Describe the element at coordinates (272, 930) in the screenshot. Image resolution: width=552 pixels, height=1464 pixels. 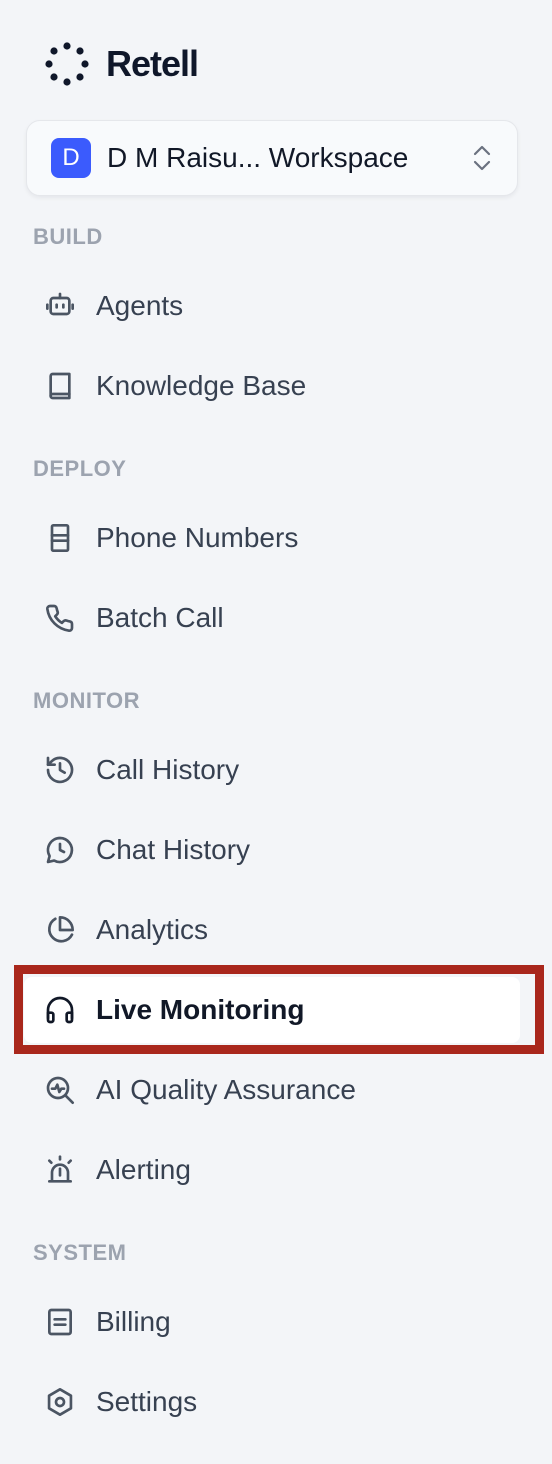
I see `nav-item-analytics: Analytics` at that location.